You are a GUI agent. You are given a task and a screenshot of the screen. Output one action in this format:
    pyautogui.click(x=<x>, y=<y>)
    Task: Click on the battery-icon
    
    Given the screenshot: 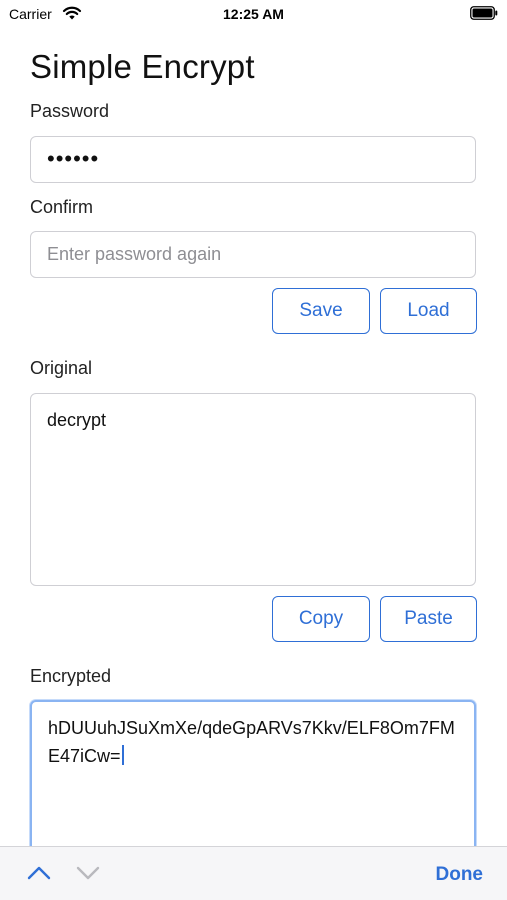 What is the action you would take?
    pyautogui.click(x=484, y=13)
    